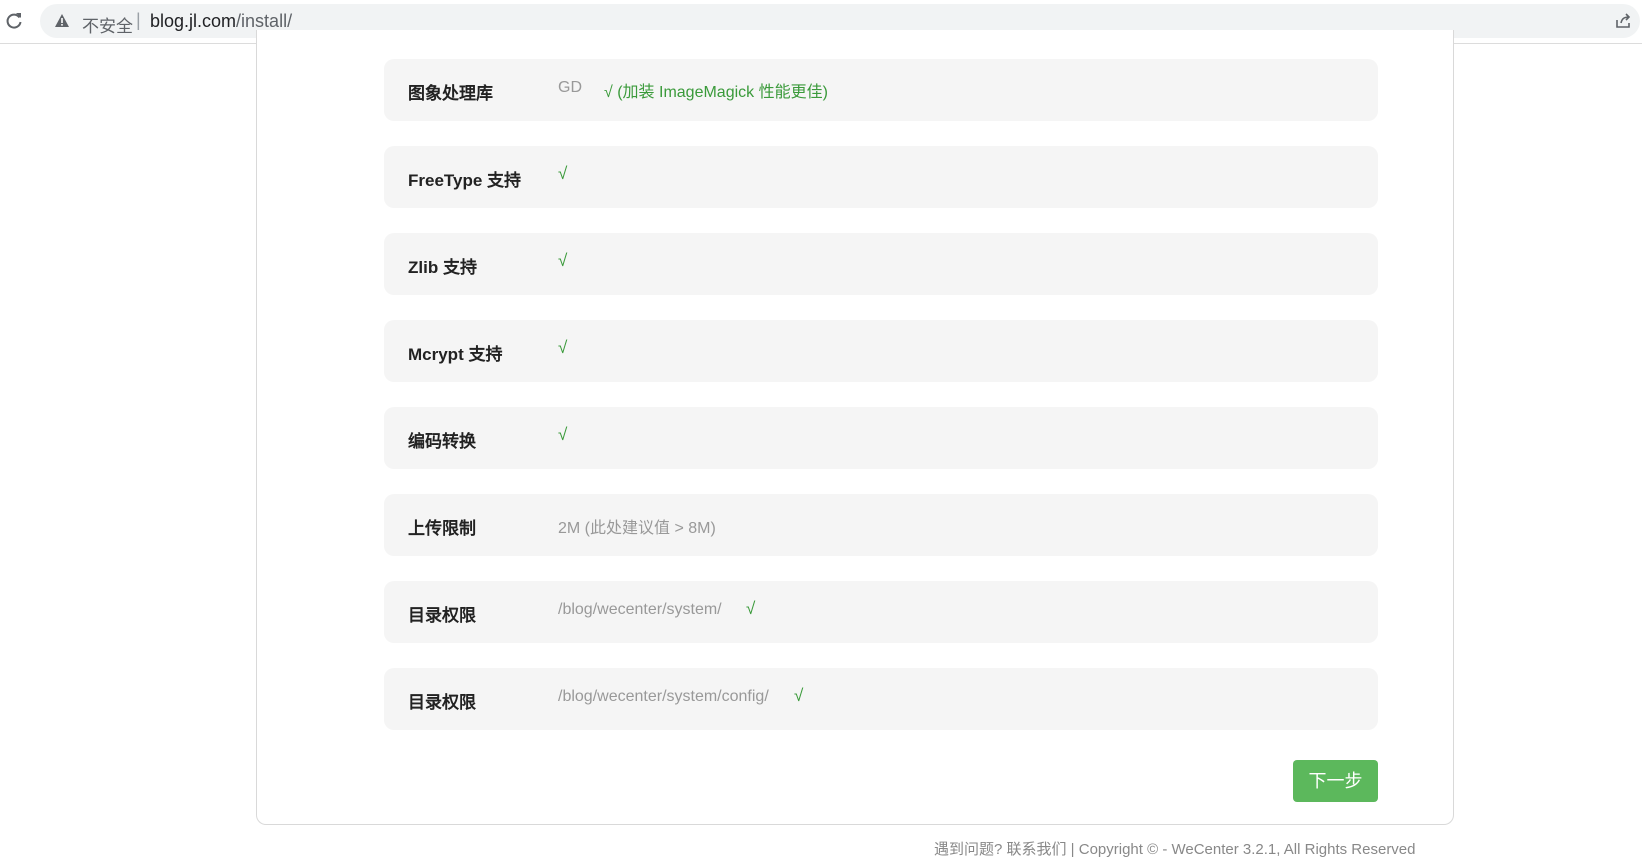 The width and height of the screenshot is (1642, 859). I want to click on row-label: 编码转换, so click(442, 441).